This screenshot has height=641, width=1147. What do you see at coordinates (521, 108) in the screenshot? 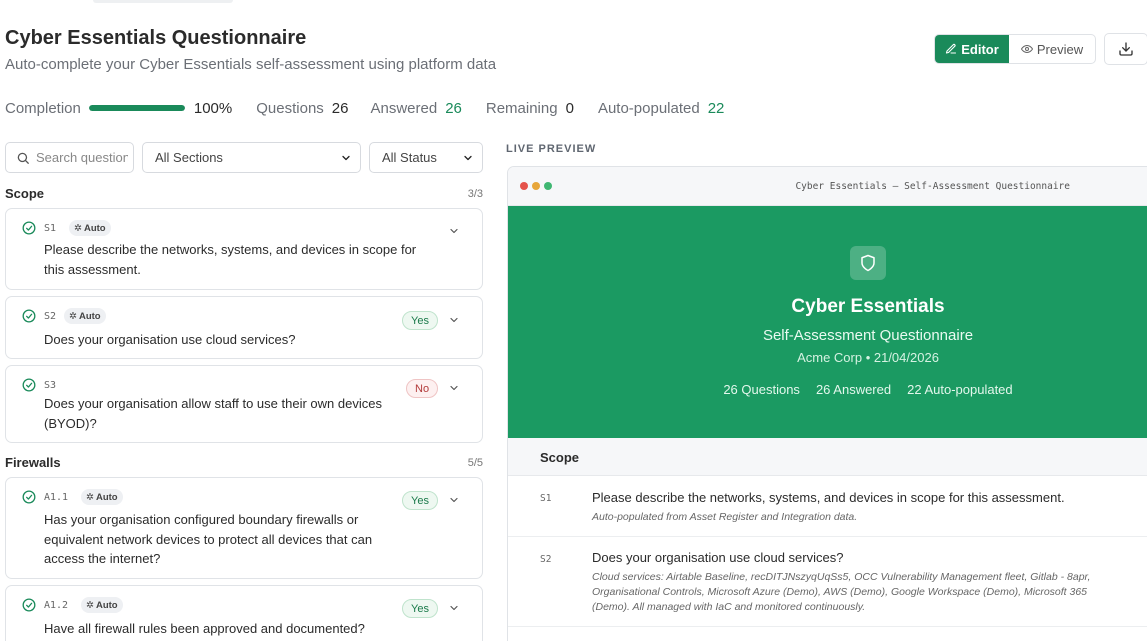
I see `remaining-label: Remaining` at bounding box center [521, 108].